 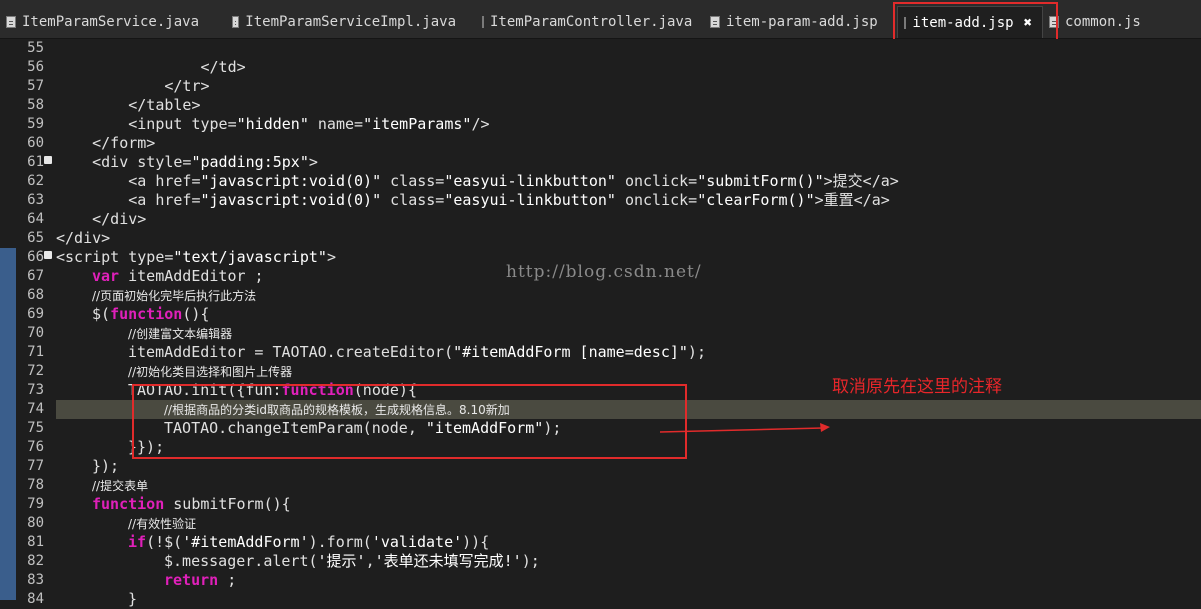 I want to click on line-number: 66, so click(x=35, y=257).